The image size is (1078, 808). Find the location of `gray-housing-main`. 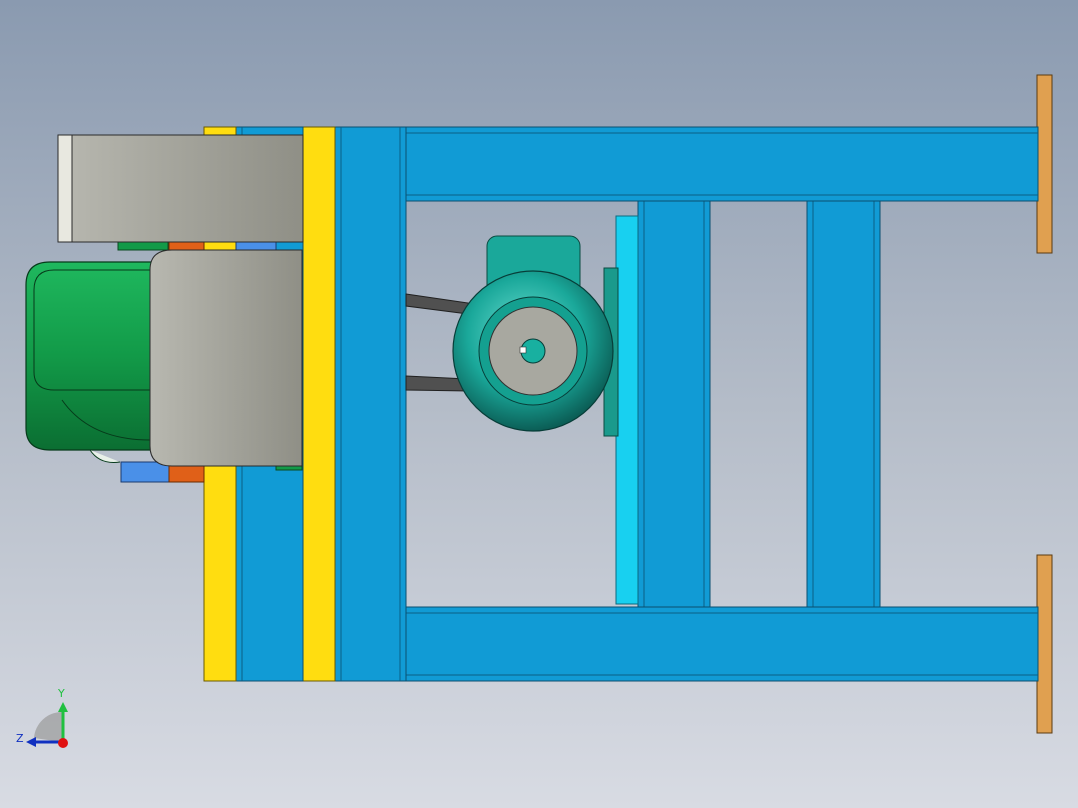

gray-housing-main is located at coordinates (226, 358).